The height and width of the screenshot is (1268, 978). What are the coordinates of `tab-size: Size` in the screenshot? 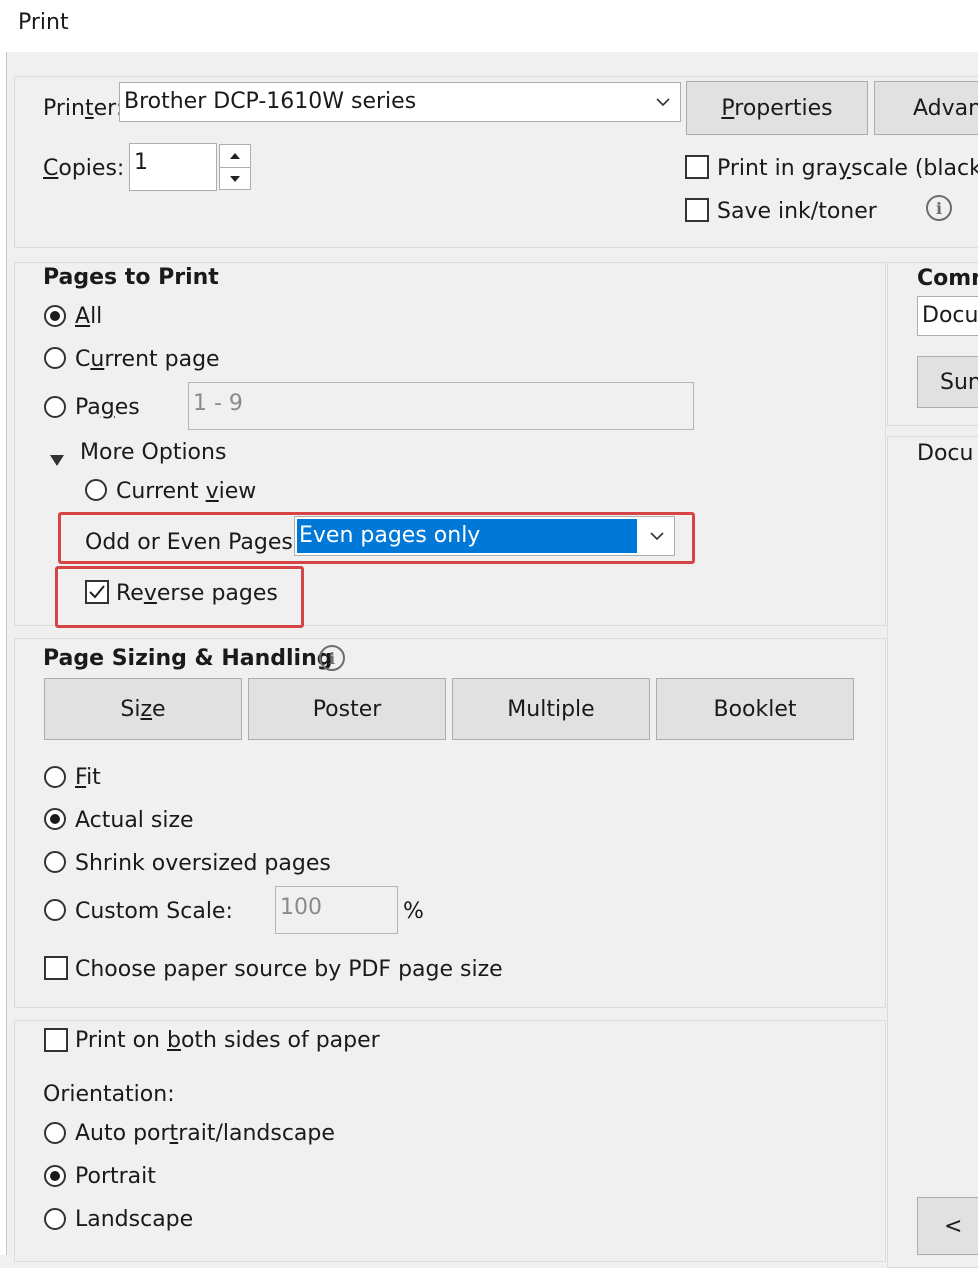 It's located at (143, 709).